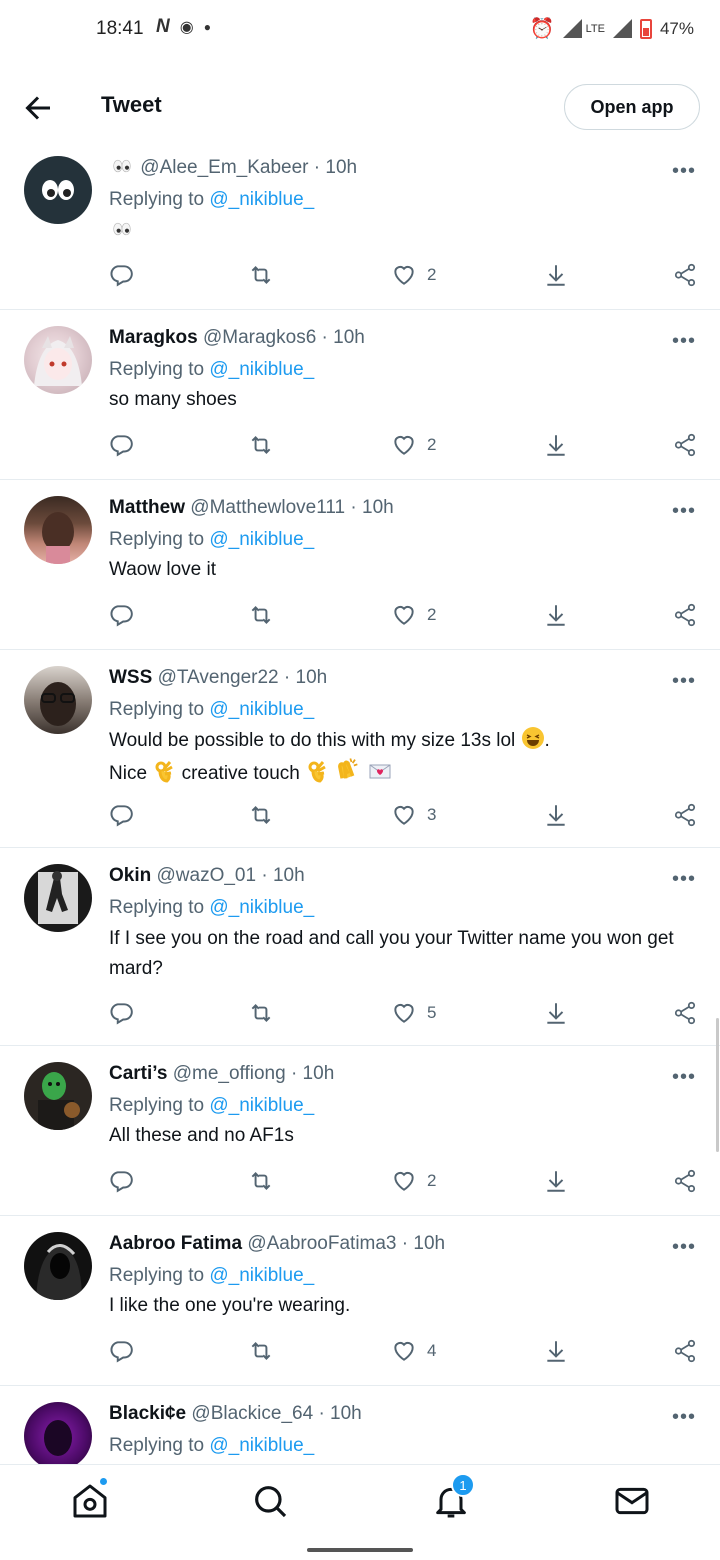 This screenshot has height=1560, width=720. What do you see at coordinates (207, 875) in the screenshot?
I see `user-handle: @wazO_01` at bounding box center [207, 875].